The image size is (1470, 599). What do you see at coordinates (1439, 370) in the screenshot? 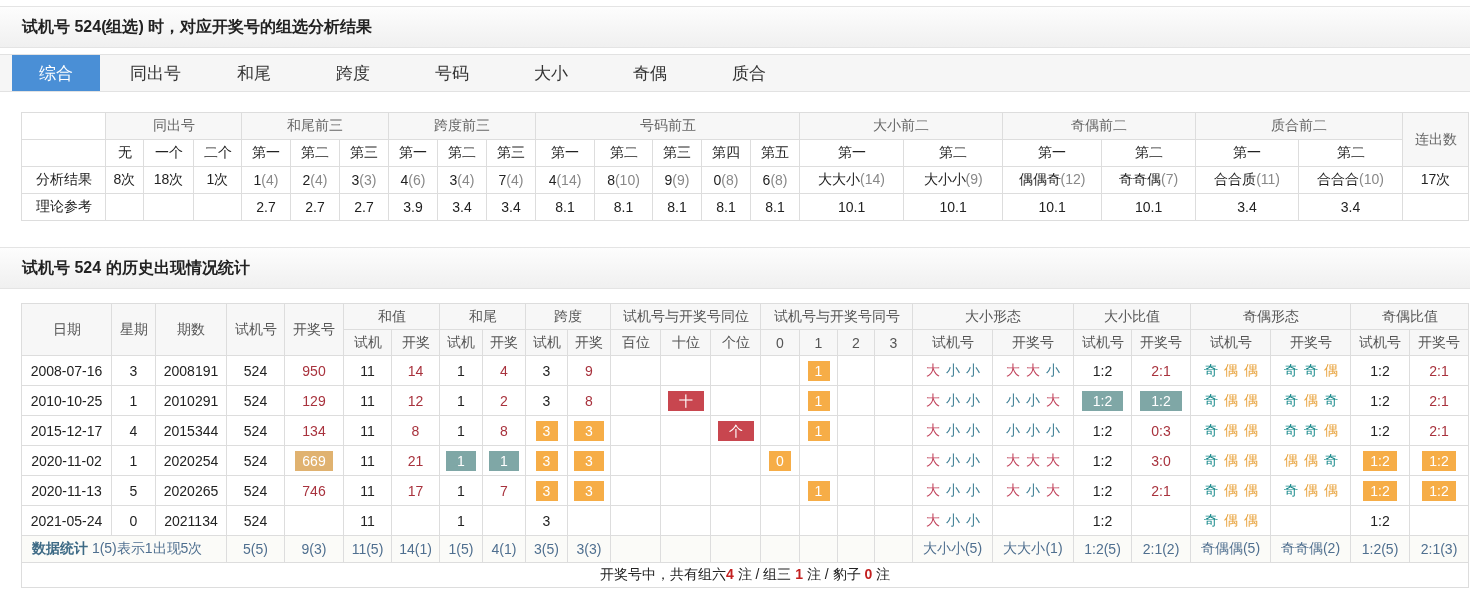
I see `table-cell: 2:1` at bounding box center [1439, 370].